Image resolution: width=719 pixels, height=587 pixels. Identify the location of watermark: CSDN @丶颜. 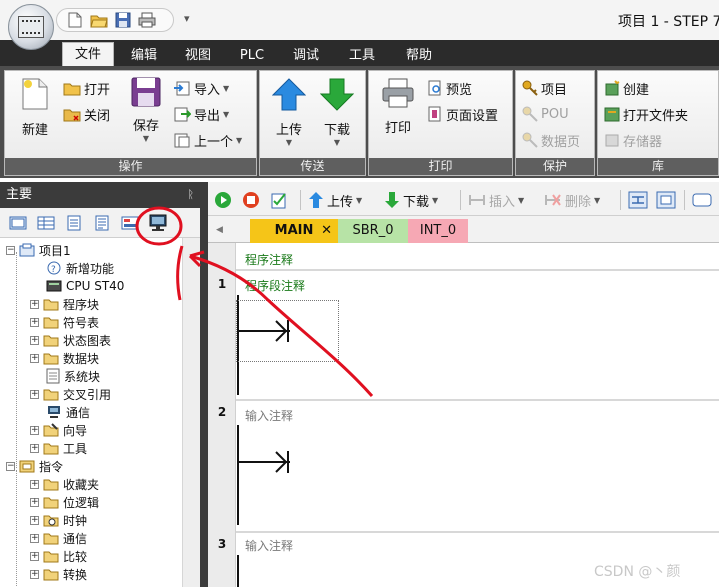
(637, 572).